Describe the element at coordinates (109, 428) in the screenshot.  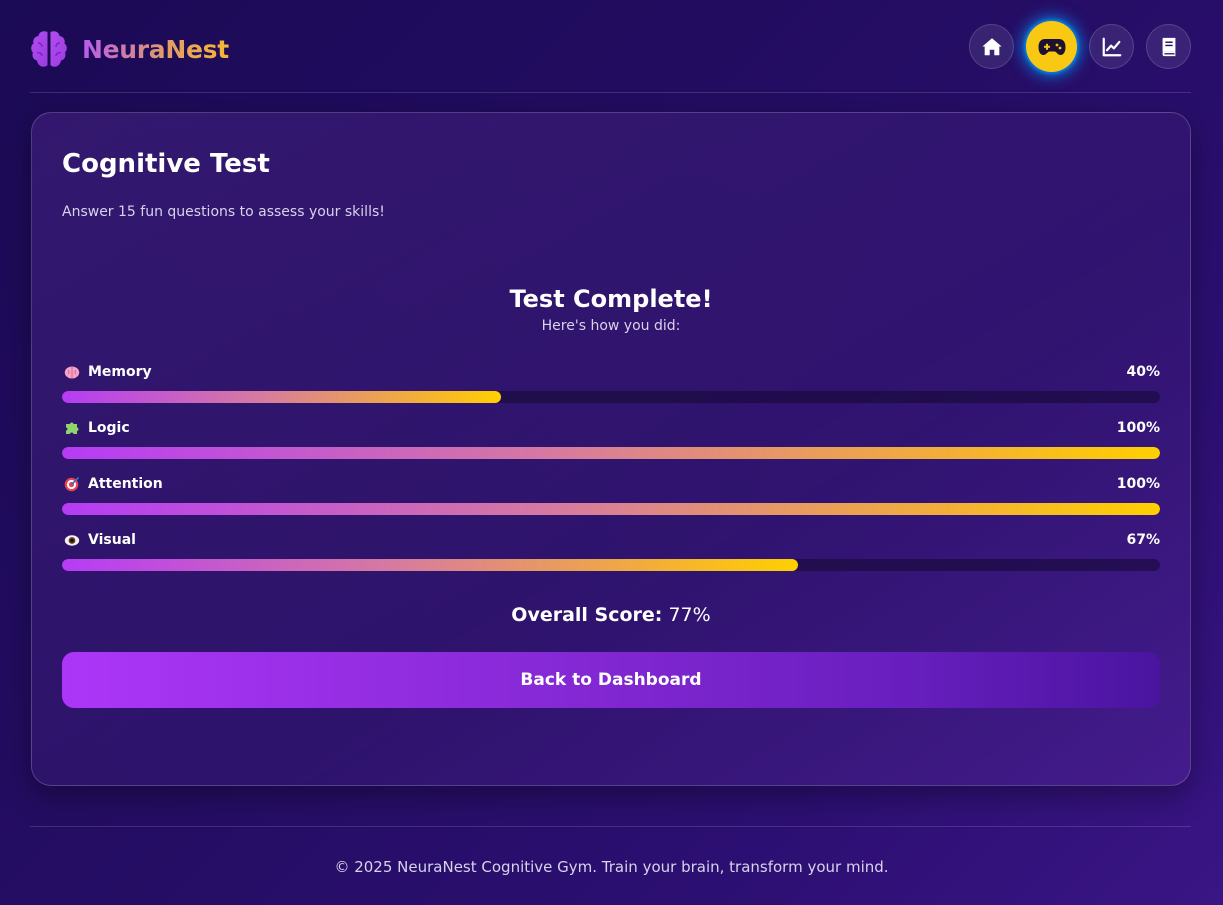
I see `skill-name: Logic` at that location.